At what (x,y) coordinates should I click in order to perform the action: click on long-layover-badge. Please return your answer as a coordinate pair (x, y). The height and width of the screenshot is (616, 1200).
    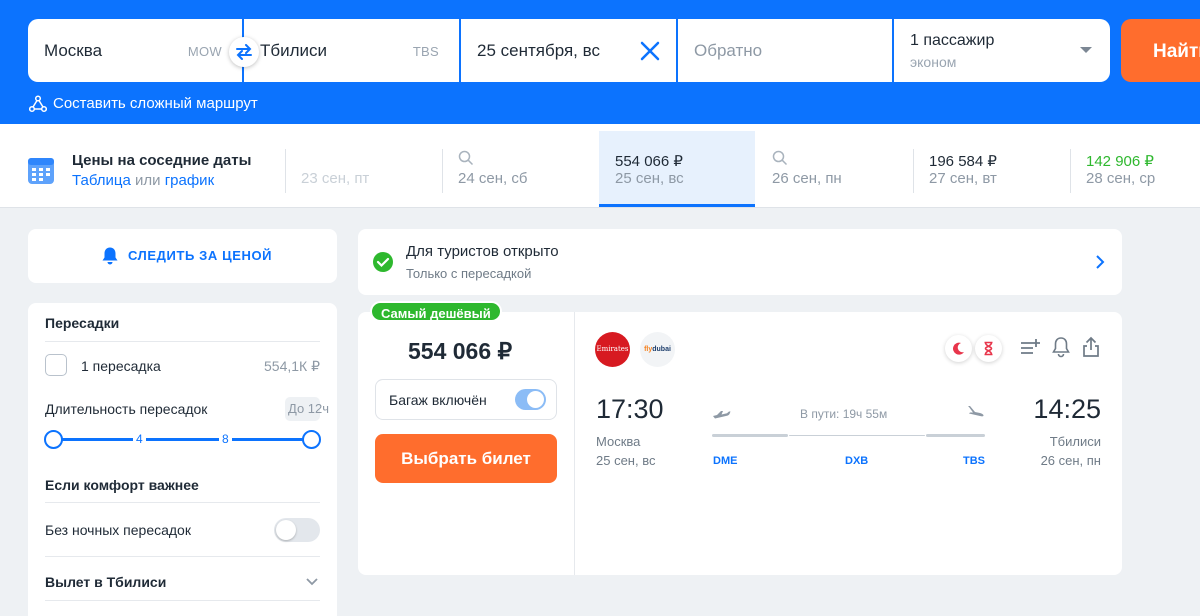
    Looking at the image, I should click on (988, 348).